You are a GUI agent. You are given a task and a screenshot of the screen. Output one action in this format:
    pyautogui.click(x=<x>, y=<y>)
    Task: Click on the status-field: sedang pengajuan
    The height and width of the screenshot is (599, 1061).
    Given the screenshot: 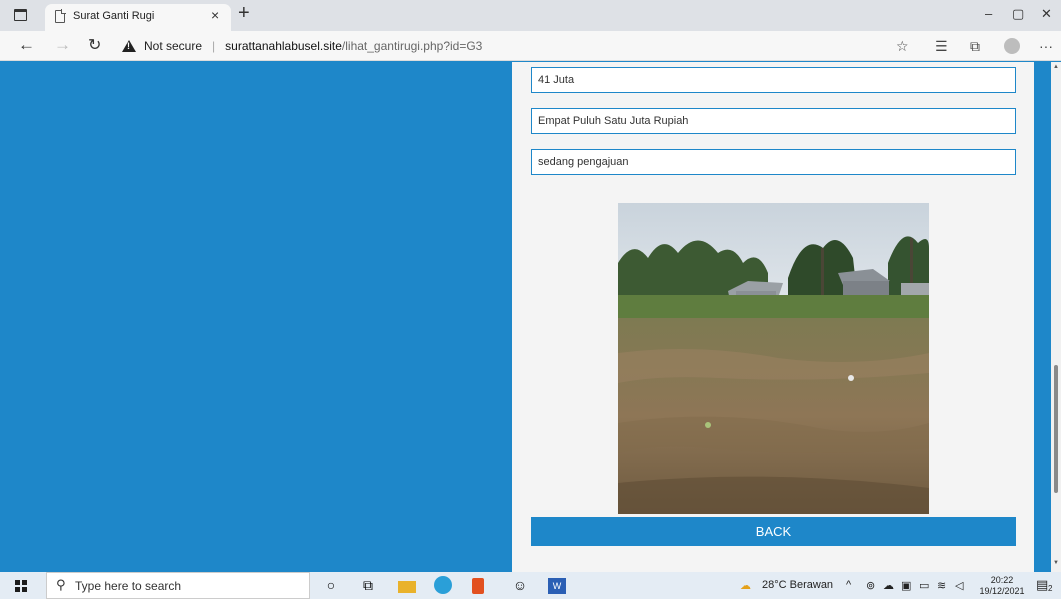 What is the action you would take?
    pyautogui.click(x=773, y=162)
    